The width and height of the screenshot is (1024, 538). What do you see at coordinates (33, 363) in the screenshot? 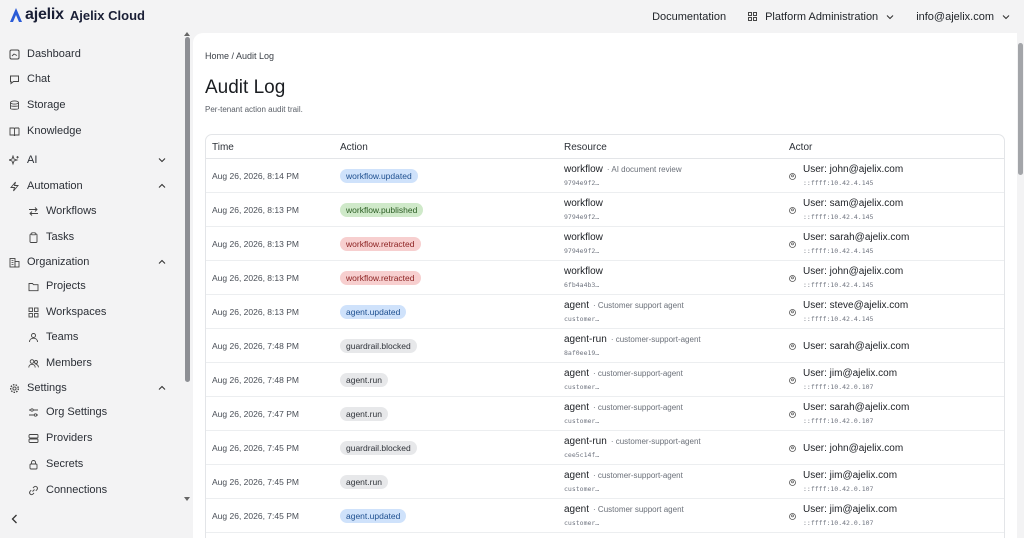
I see `members-icon` at bounding box center [33, 363].